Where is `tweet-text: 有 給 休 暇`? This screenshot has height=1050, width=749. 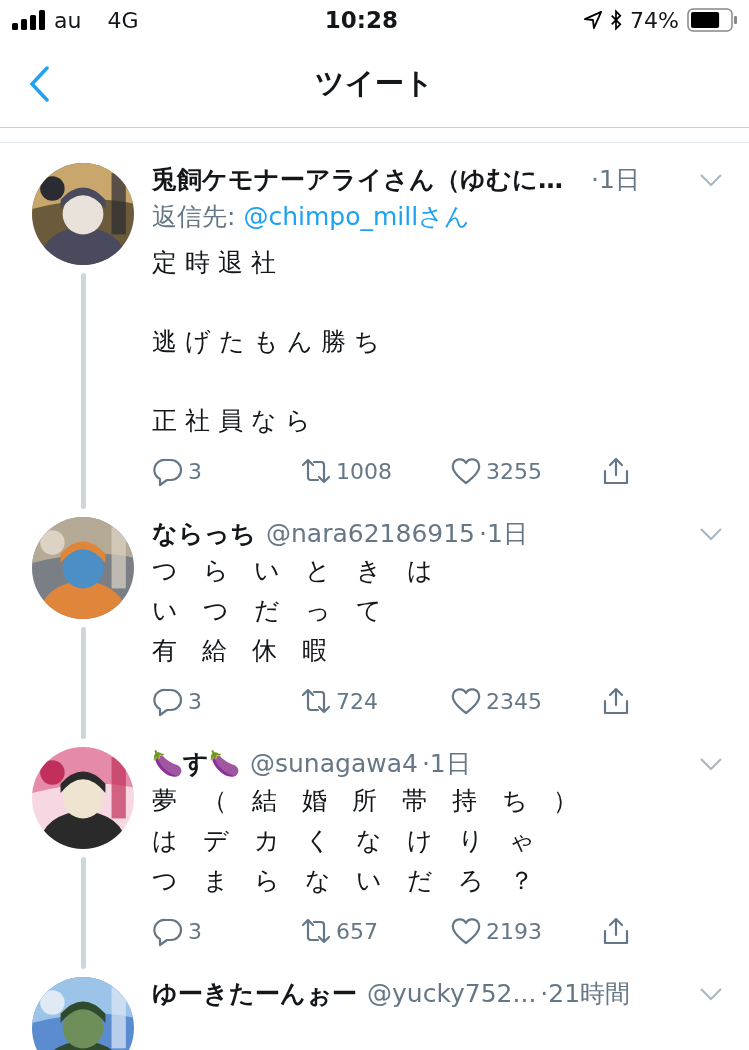 tweet-text: 有 給 休 暇 is located at coordinates (240, 651).